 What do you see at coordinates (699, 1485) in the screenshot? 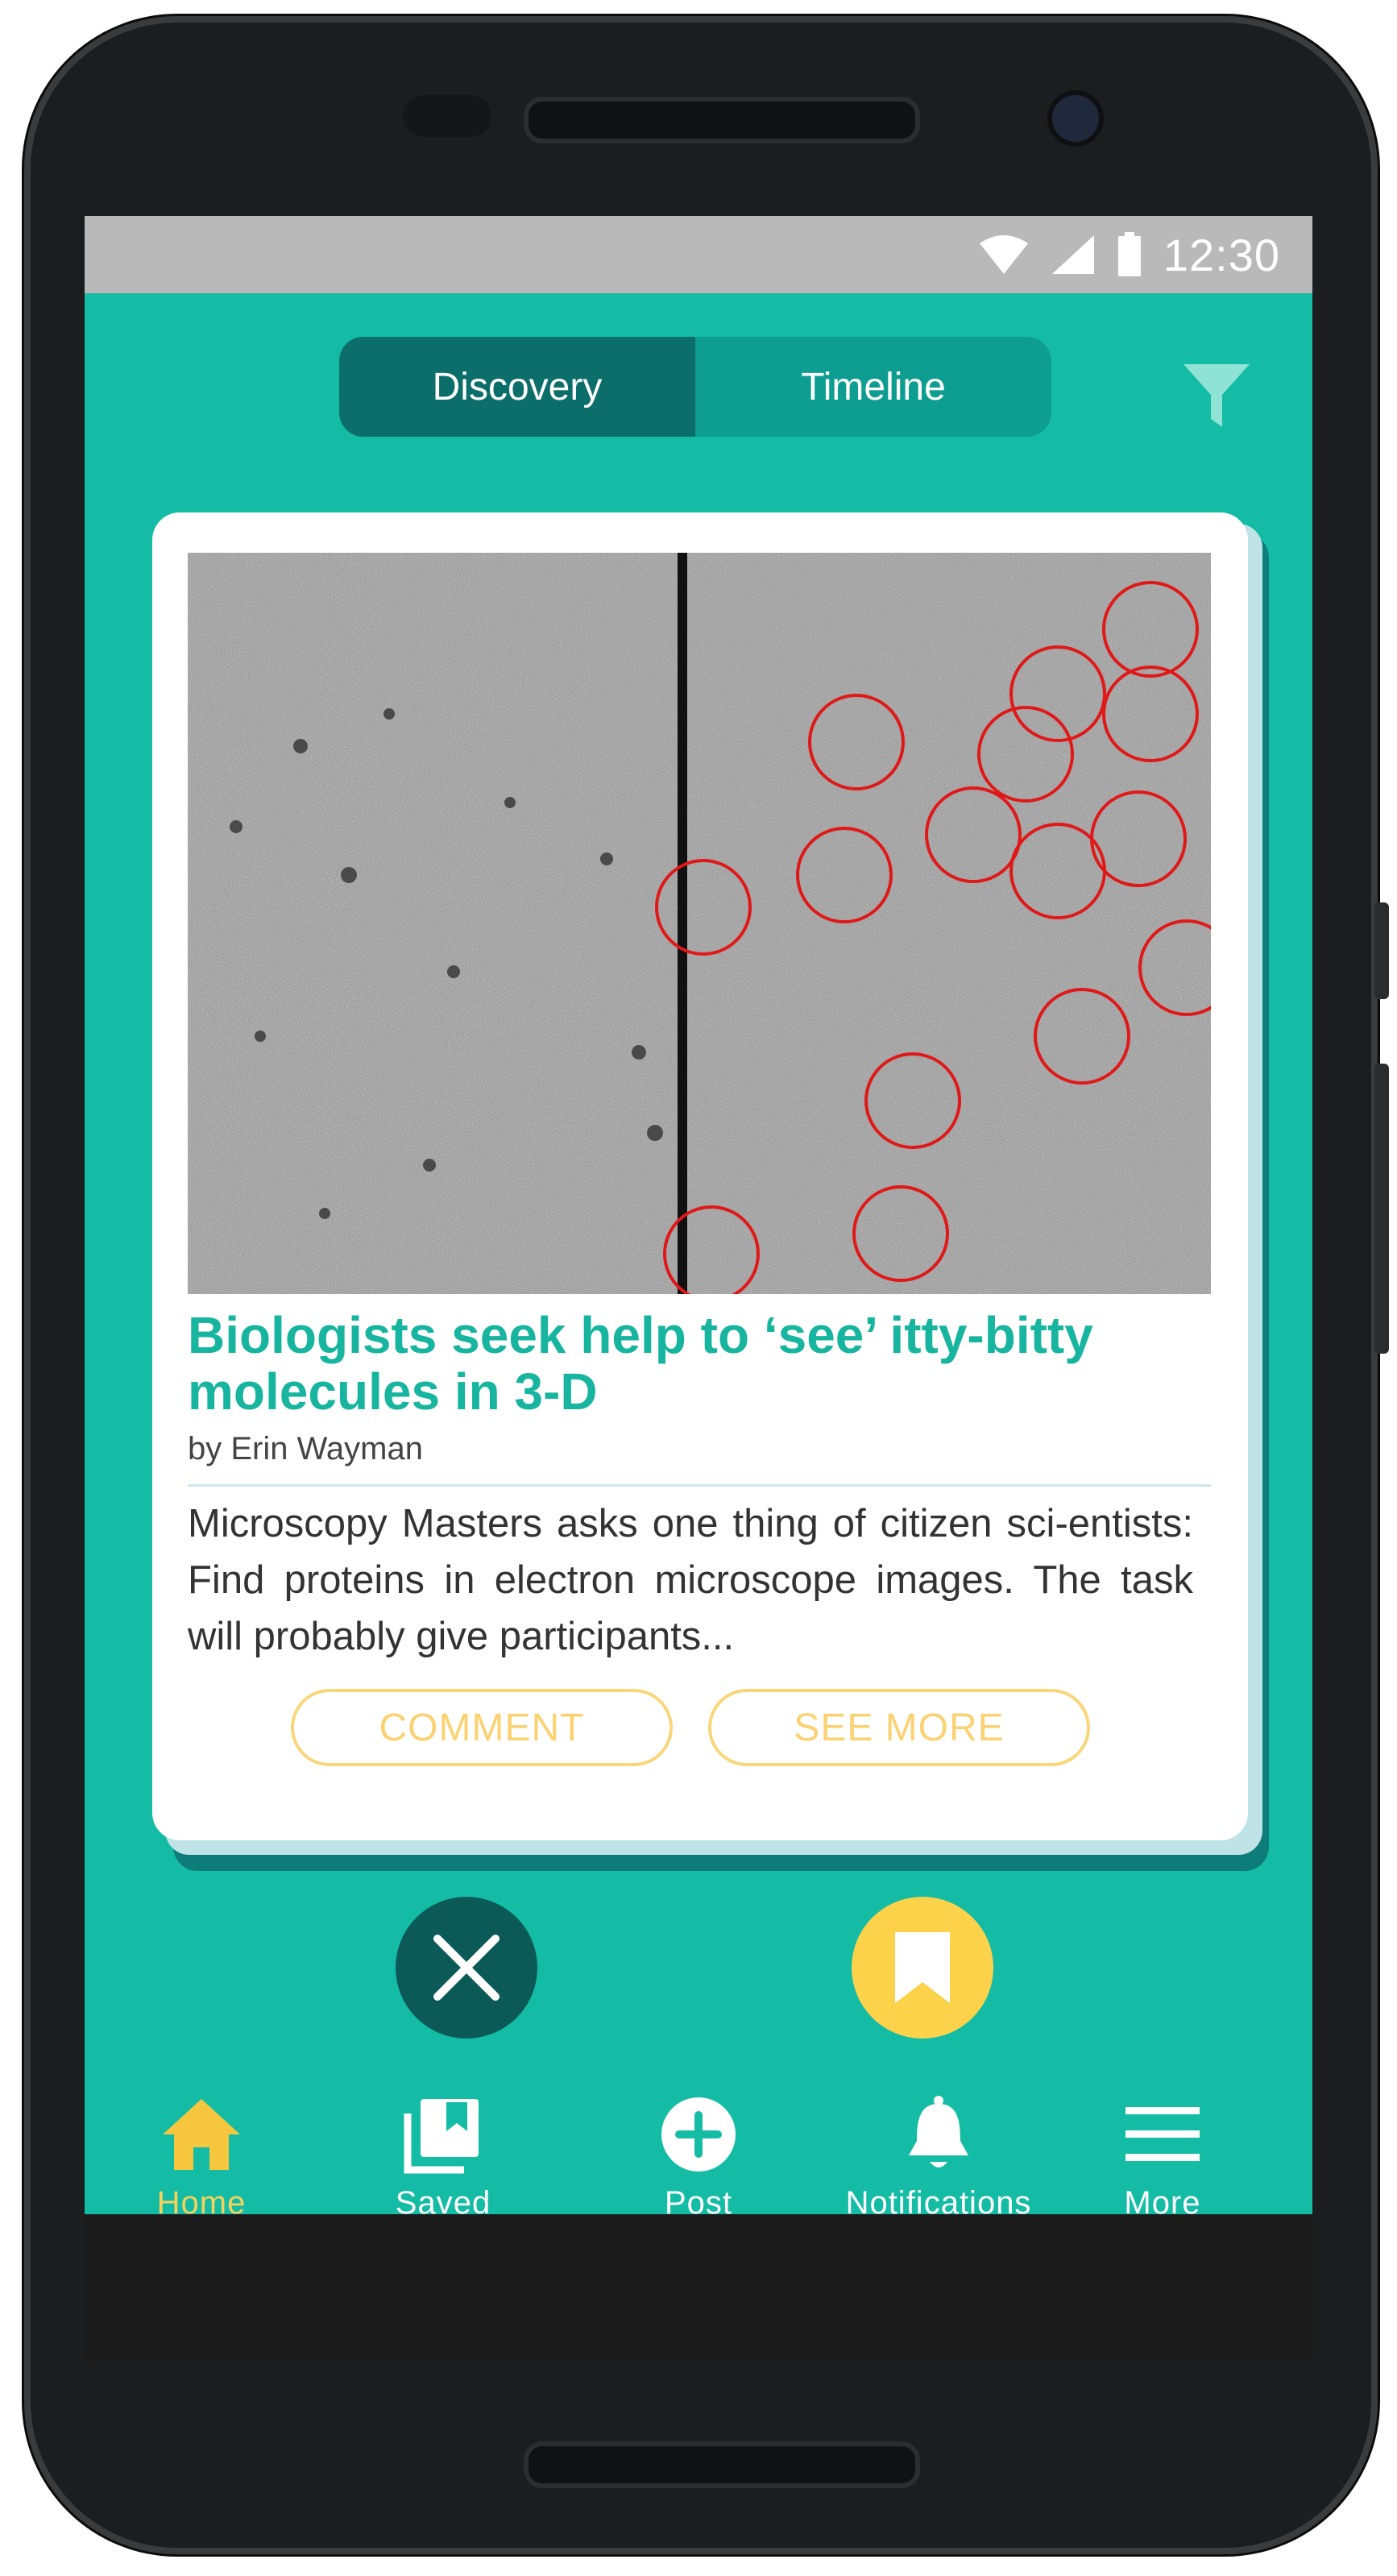
I see `divider` at bounding box center [699, 1485].